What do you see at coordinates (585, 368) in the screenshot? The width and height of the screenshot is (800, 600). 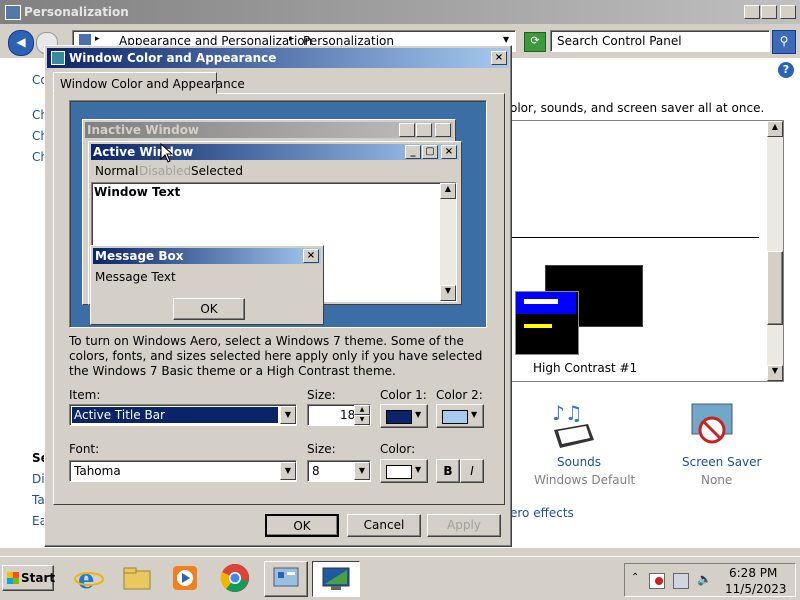 I see `theme-name: High Contrast #1` at bounding box center [585, 368].